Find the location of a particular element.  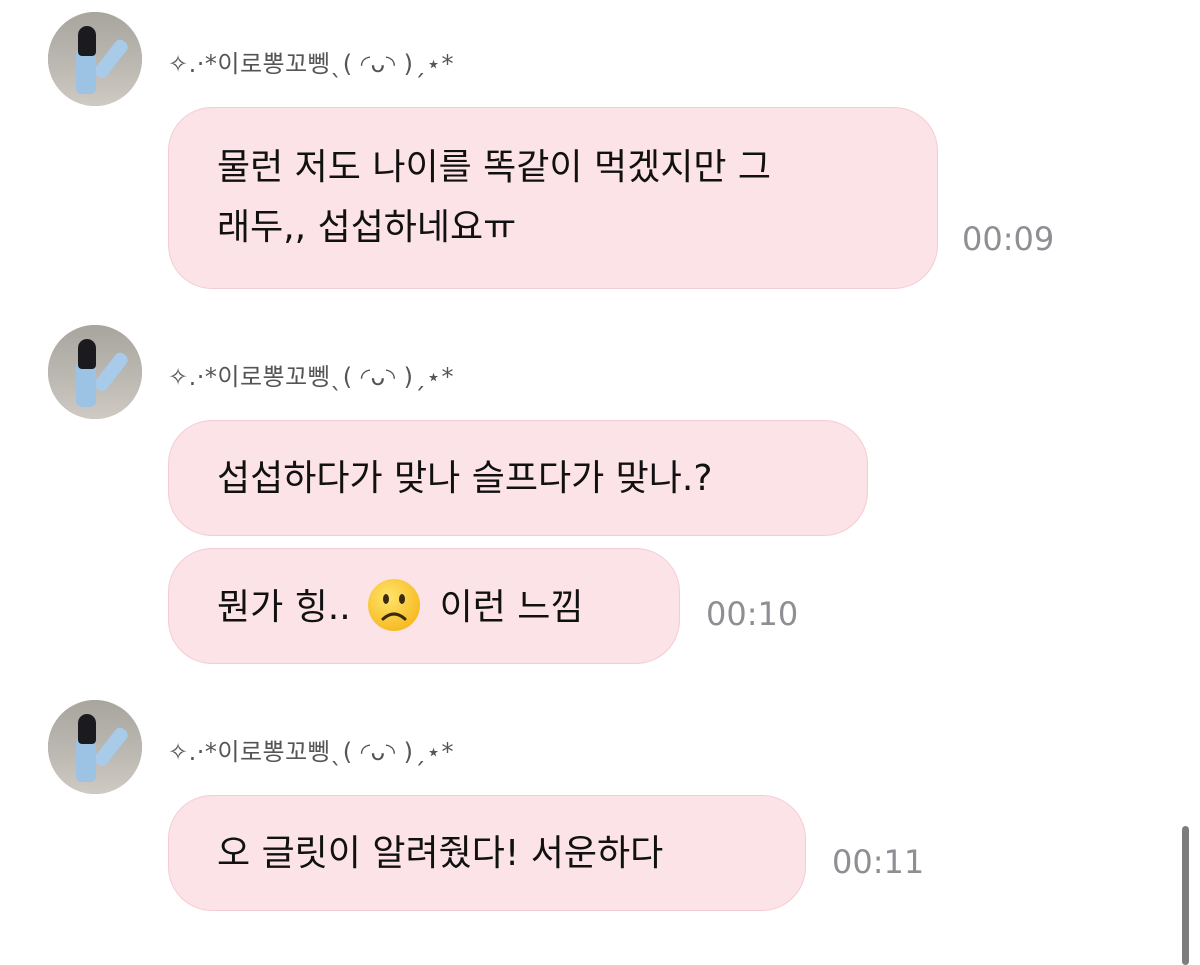

message-timestamp: 00:11 is located at coordinates (878, 862).